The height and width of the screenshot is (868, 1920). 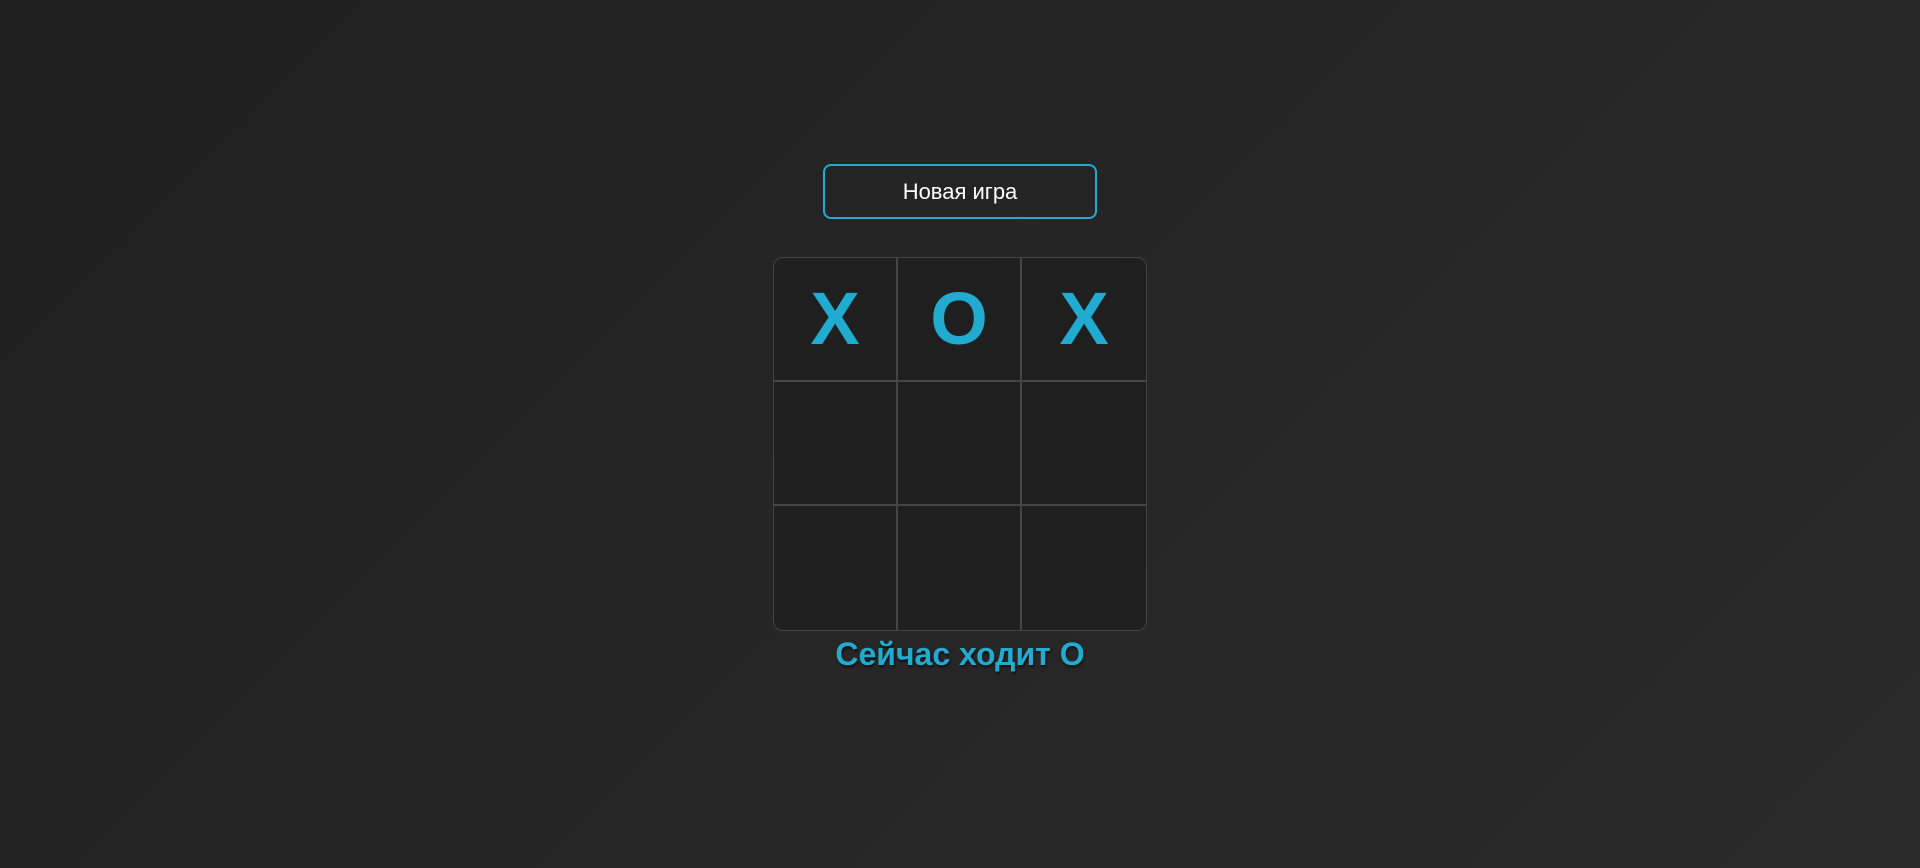 I want to click on board-cell-1: X, so click(x=836, y=320).